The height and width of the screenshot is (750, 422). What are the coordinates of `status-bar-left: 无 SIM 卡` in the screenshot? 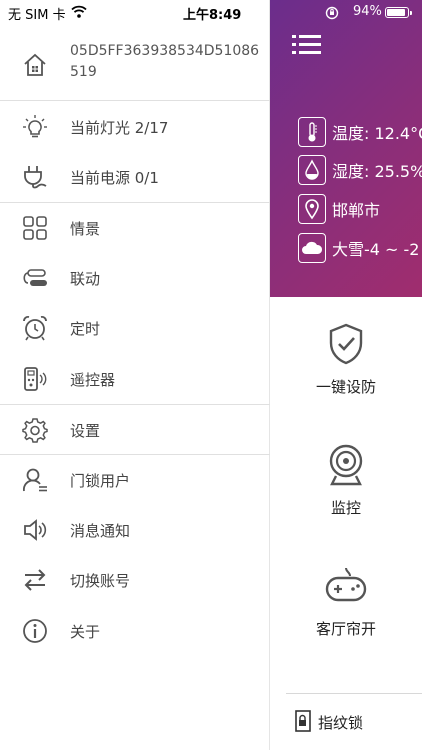 It's located at (47, 13).